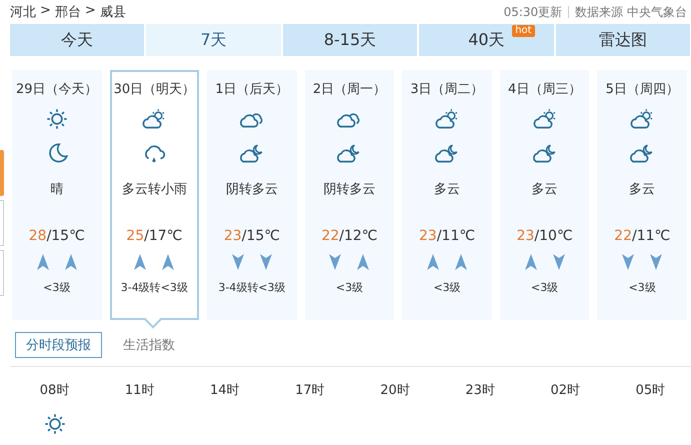 The image size is (691, 445). I want to click on hour-label: 02时, so click(565, 390).